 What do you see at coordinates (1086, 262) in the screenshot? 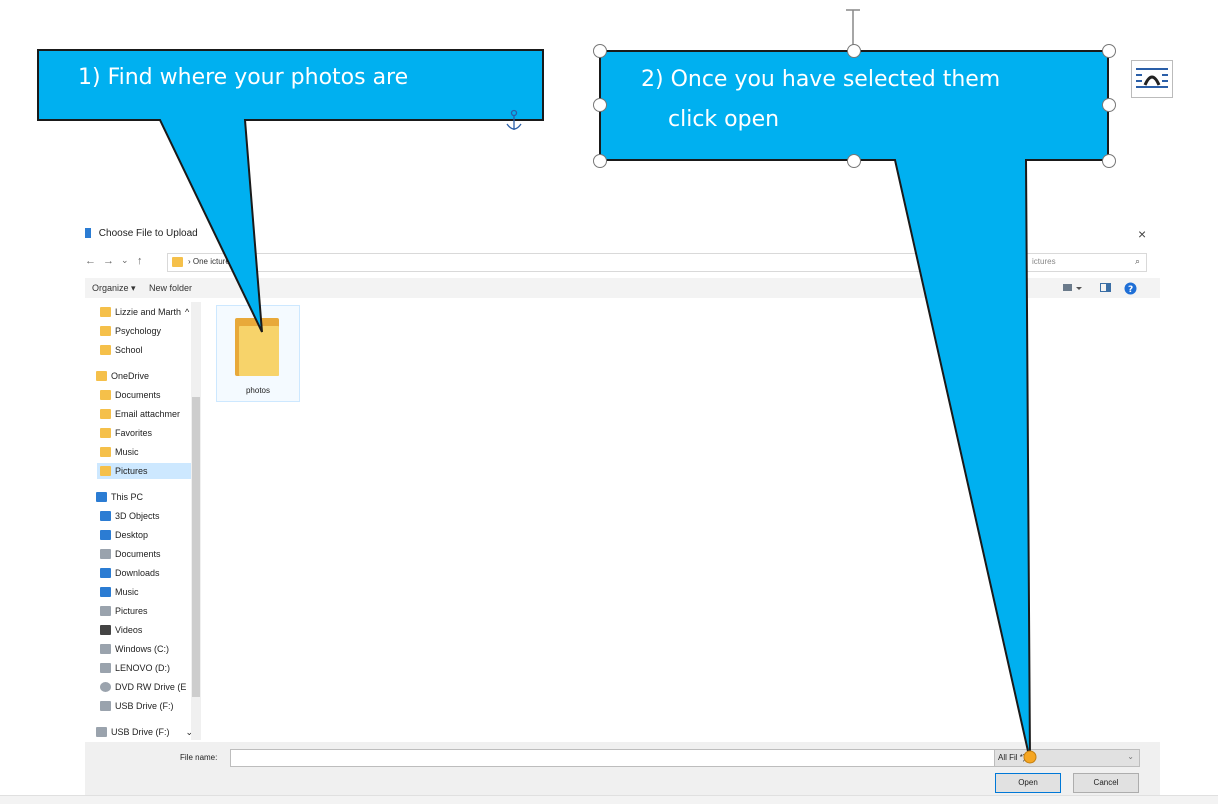
I see `search-input: ictures ⌕` at bounding box center [1086, 262].